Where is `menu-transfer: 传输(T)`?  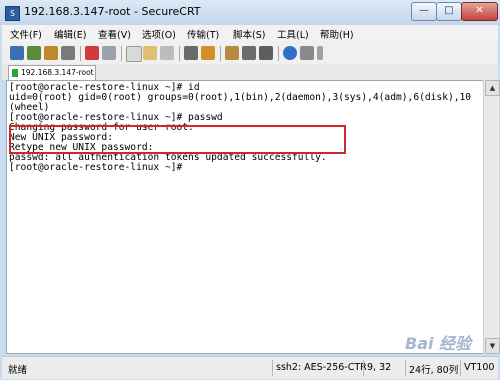
menu-transfer: 传输(T) is located at coordinates (203, 34).